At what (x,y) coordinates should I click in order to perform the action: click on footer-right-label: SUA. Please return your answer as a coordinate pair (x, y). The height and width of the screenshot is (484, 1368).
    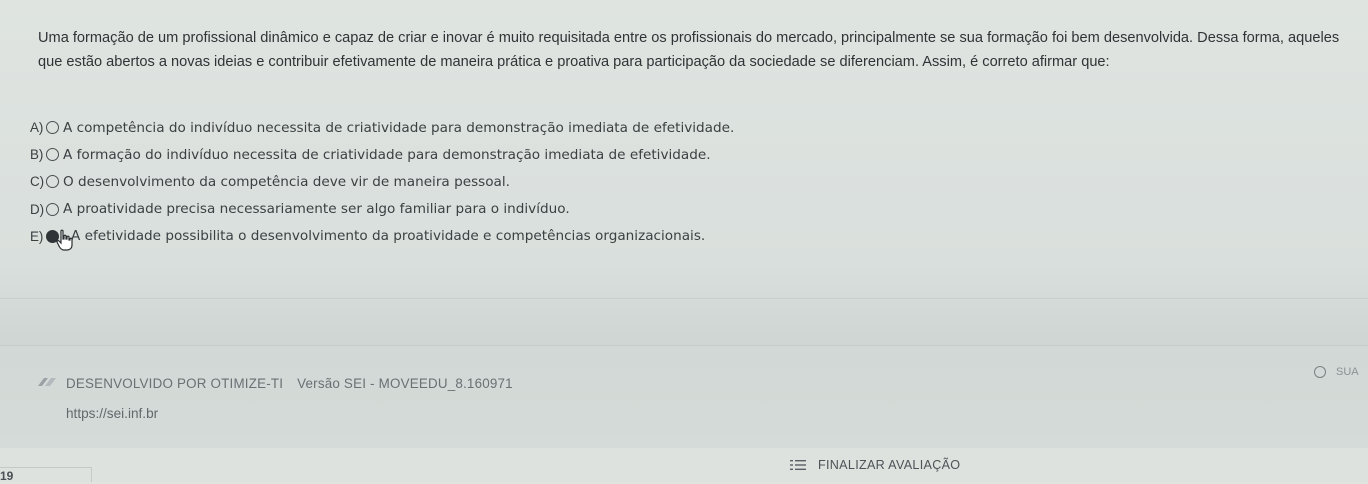
    Looking at the image, I should click on (1347, 372).